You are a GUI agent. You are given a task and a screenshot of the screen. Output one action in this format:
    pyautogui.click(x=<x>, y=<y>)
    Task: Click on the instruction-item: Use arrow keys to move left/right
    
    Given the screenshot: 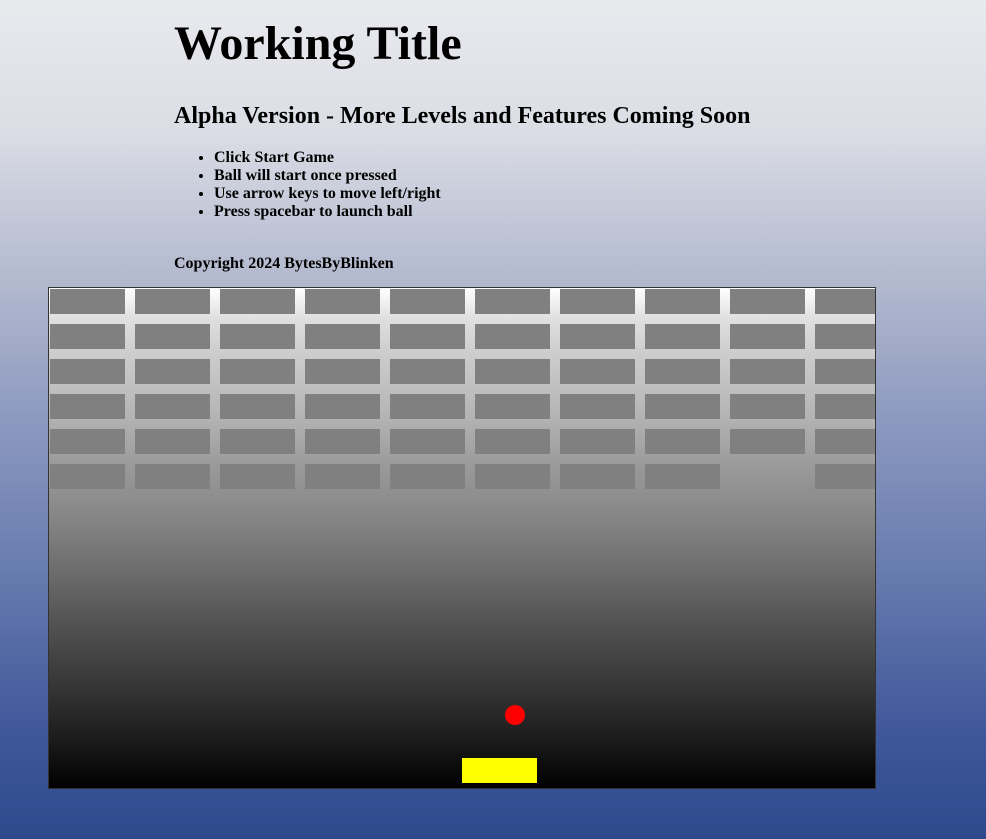 What is the action you would take?
    pyautogui.click(x=327, y=194)
    